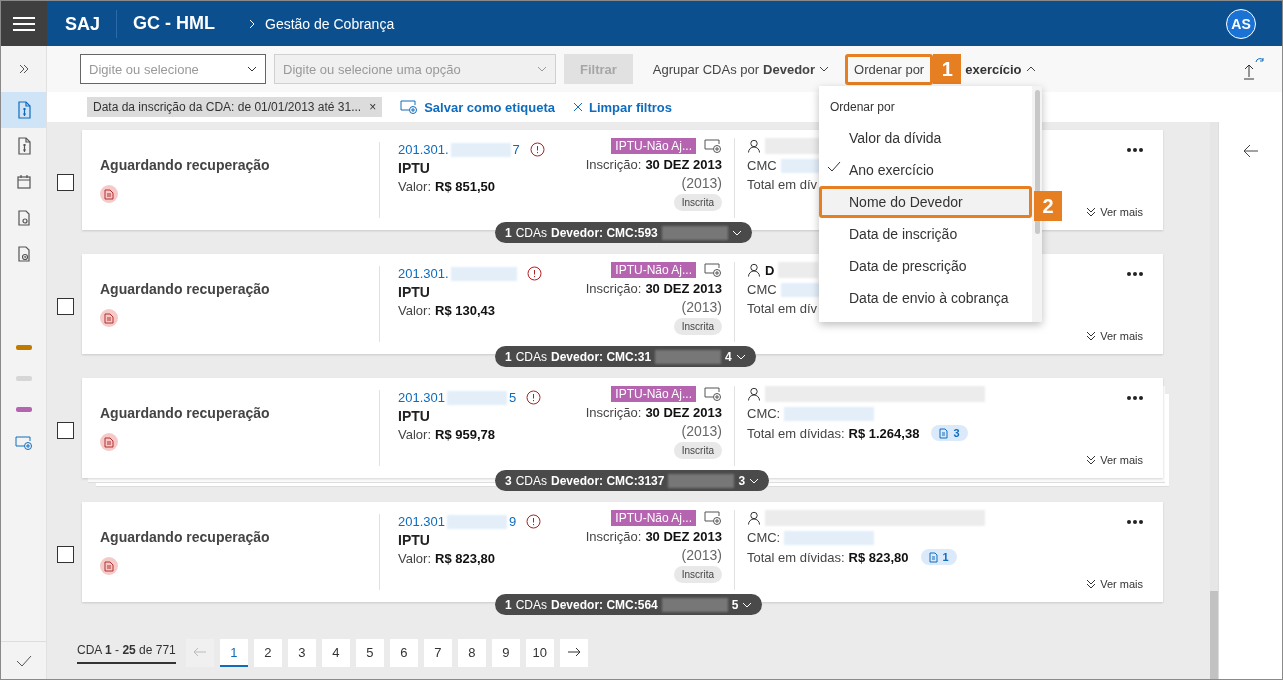  I want to click on back-arrow-icon, so click(1250, 151).